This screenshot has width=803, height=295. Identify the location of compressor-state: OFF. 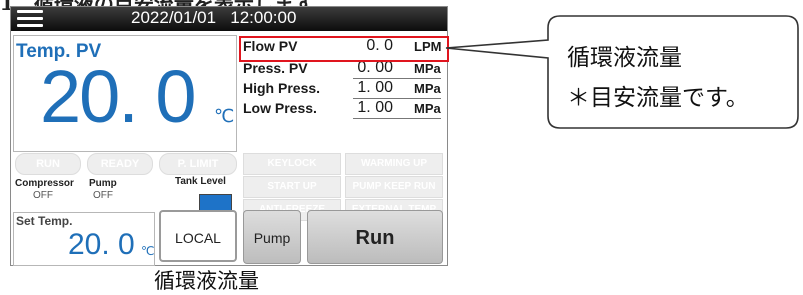
(43, 195).